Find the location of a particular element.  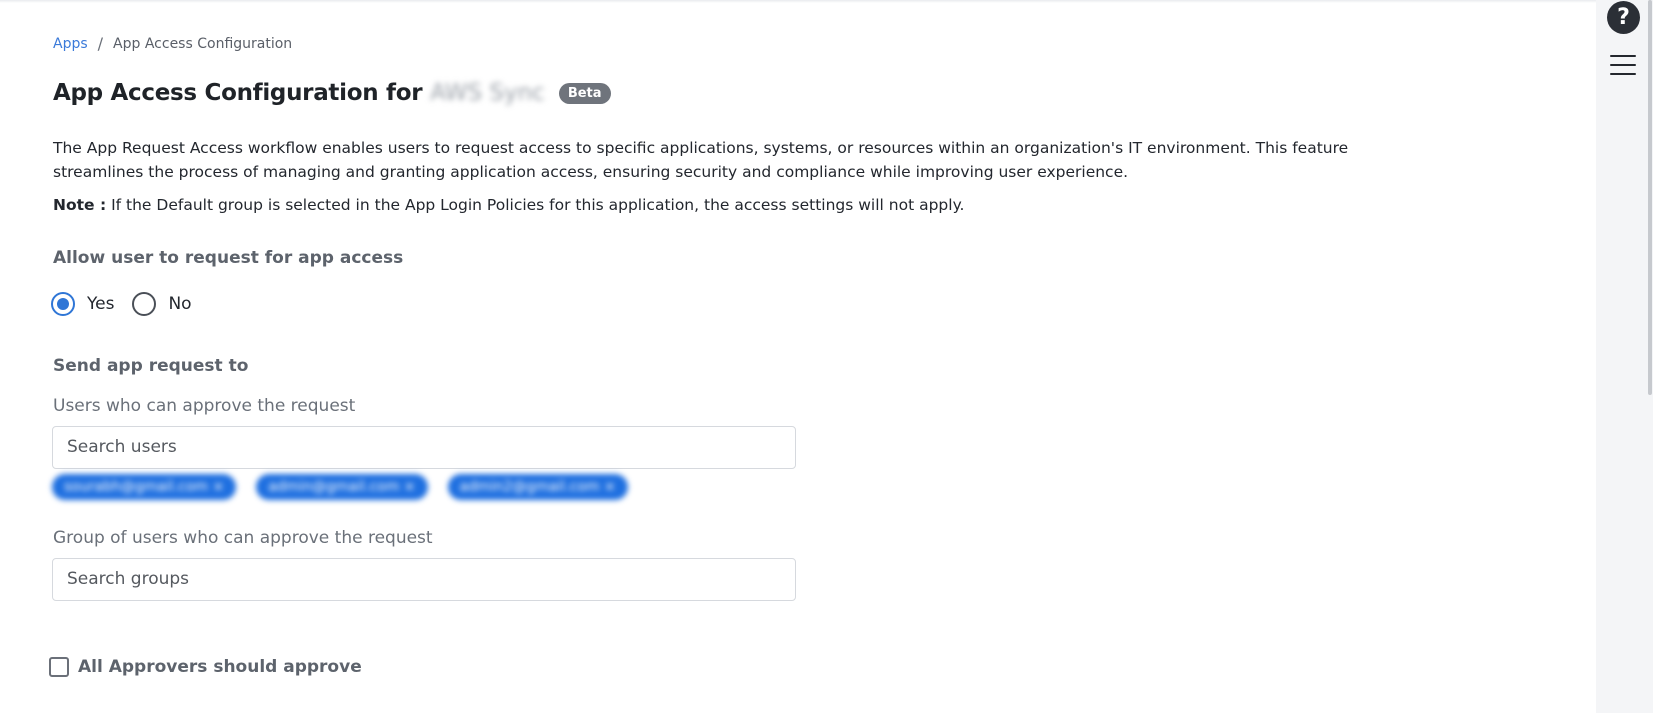

all-approvers-row: All Approvers should approve is located at coordinates (205, 667).